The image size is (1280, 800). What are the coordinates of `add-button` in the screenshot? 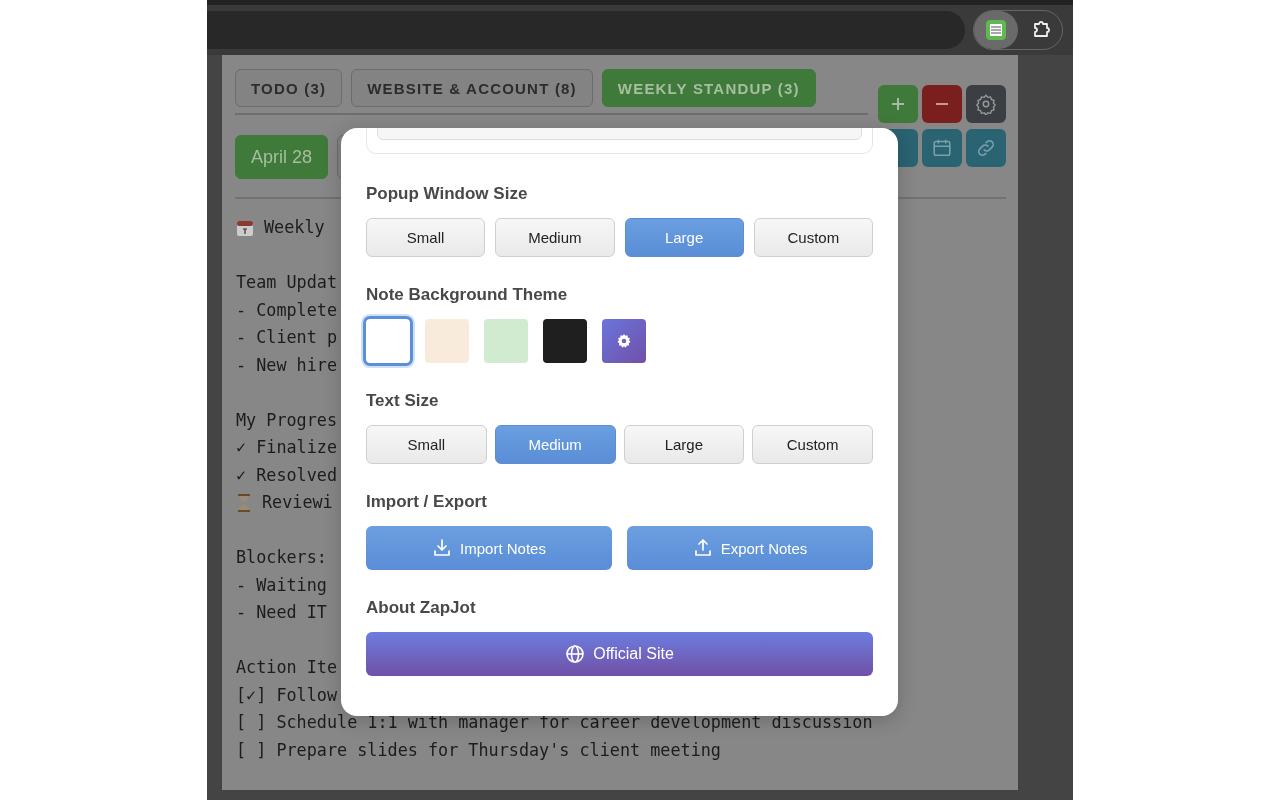 It's located at (898, 104).